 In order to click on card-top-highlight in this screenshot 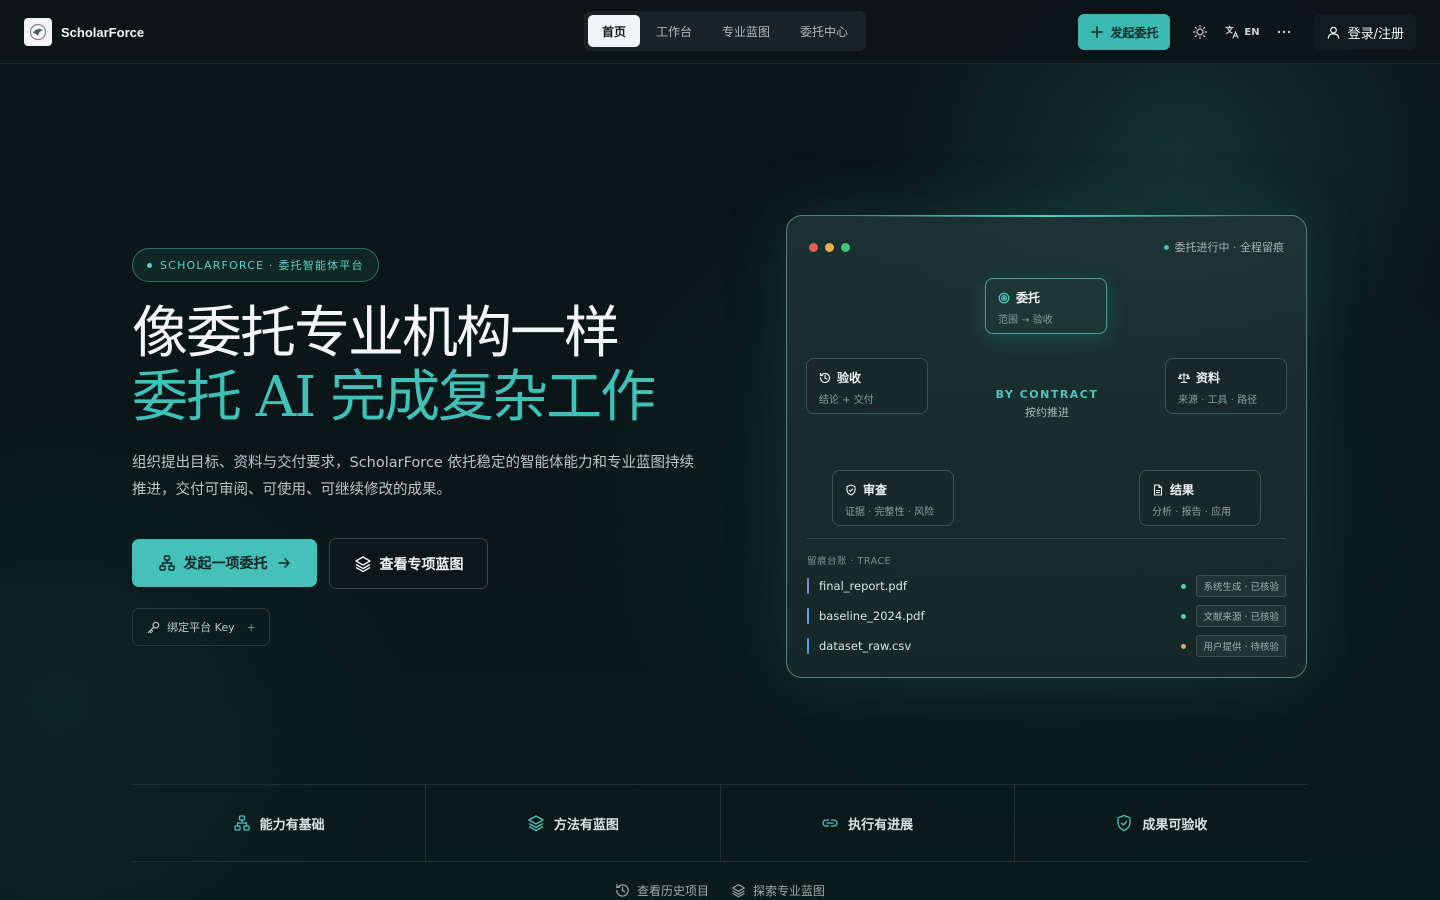, I will do `click(1046, 216)`.